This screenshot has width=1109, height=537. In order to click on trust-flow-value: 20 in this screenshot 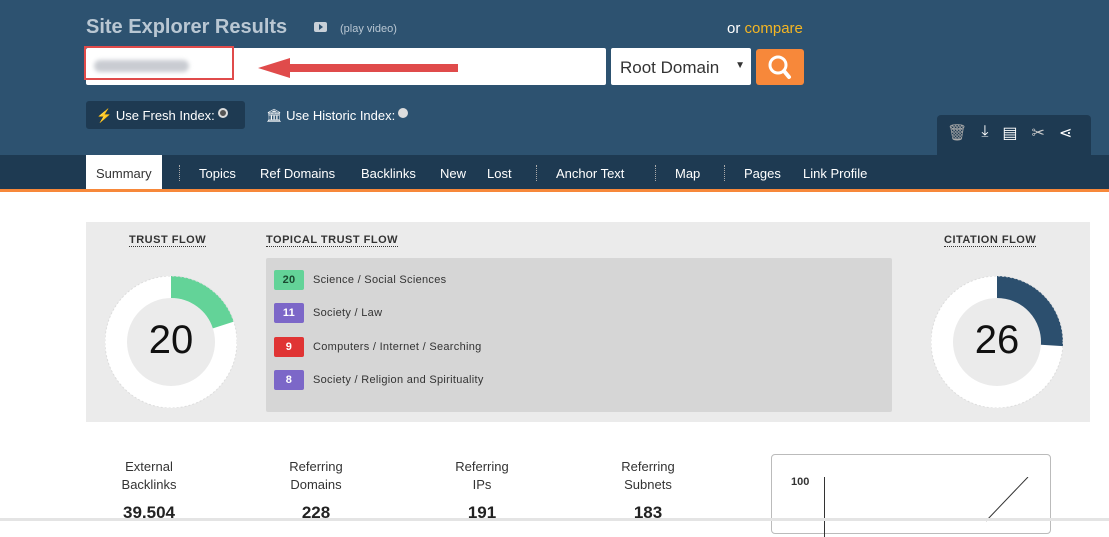, I will do `click(171, 340)`.